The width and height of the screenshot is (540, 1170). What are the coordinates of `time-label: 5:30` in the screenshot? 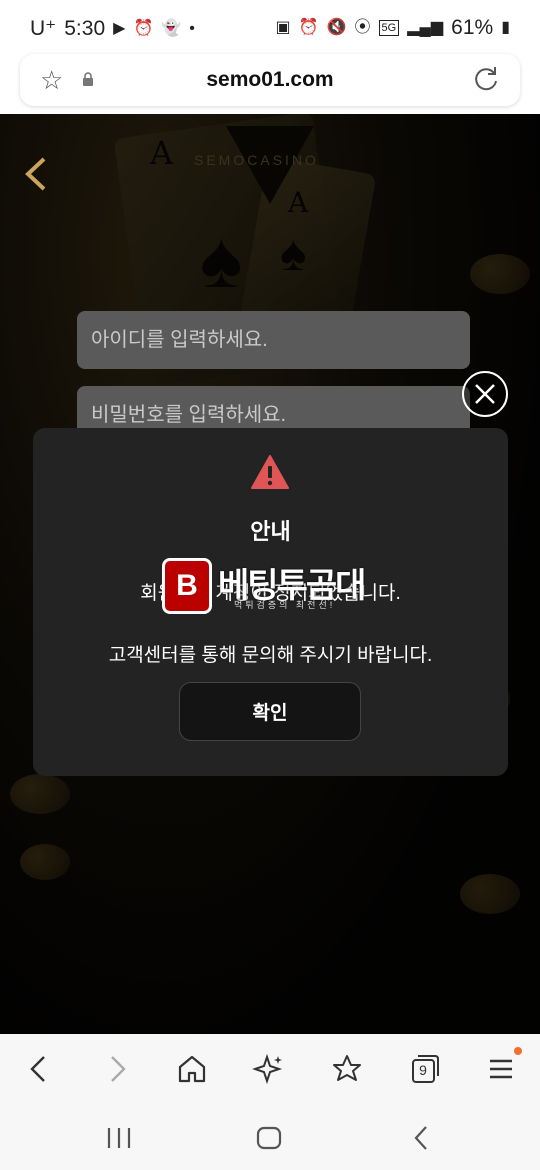 It's located at (85, 28).